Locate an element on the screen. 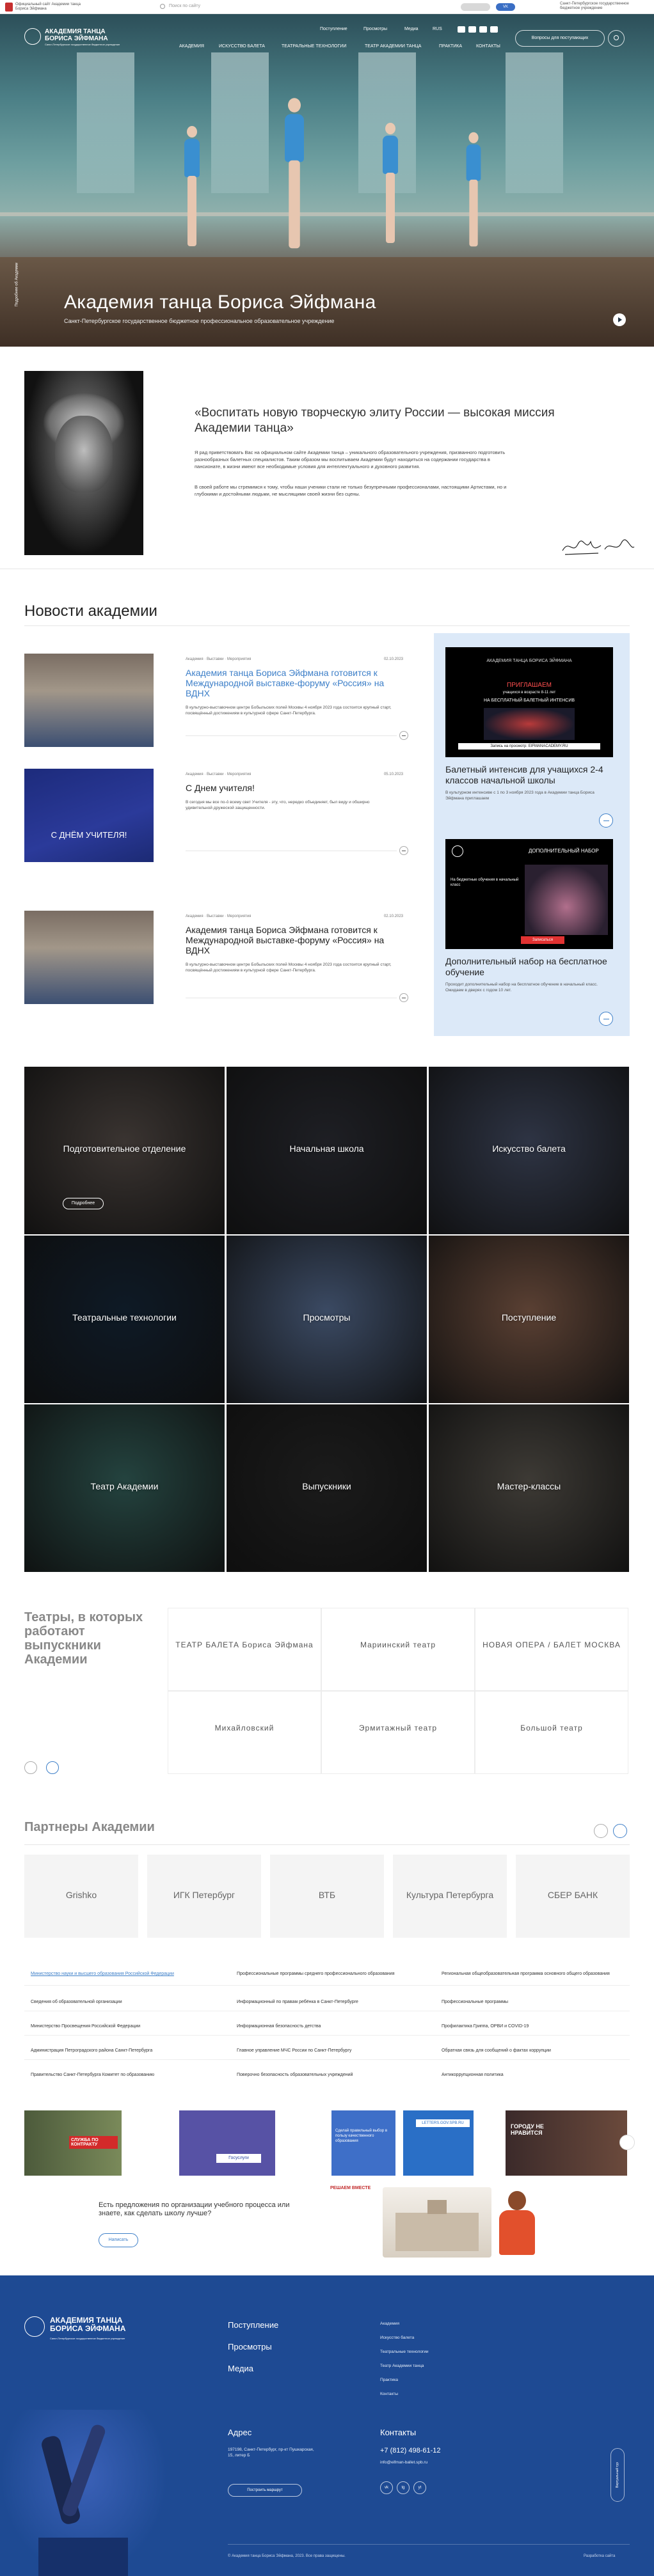 This screenshot has height=2576, width=654. mainnav-theatre-tech: ТЕАТРАЛЬНЫЕ ТЕХНОЛОГИИ is located at coordinates (314, 46).